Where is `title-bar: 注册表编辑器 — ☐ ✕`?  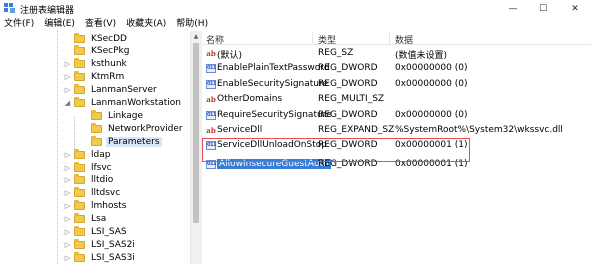 title-bar: 注册表编辑器 — ☐ ✕ is located at coordinates (295, 8).